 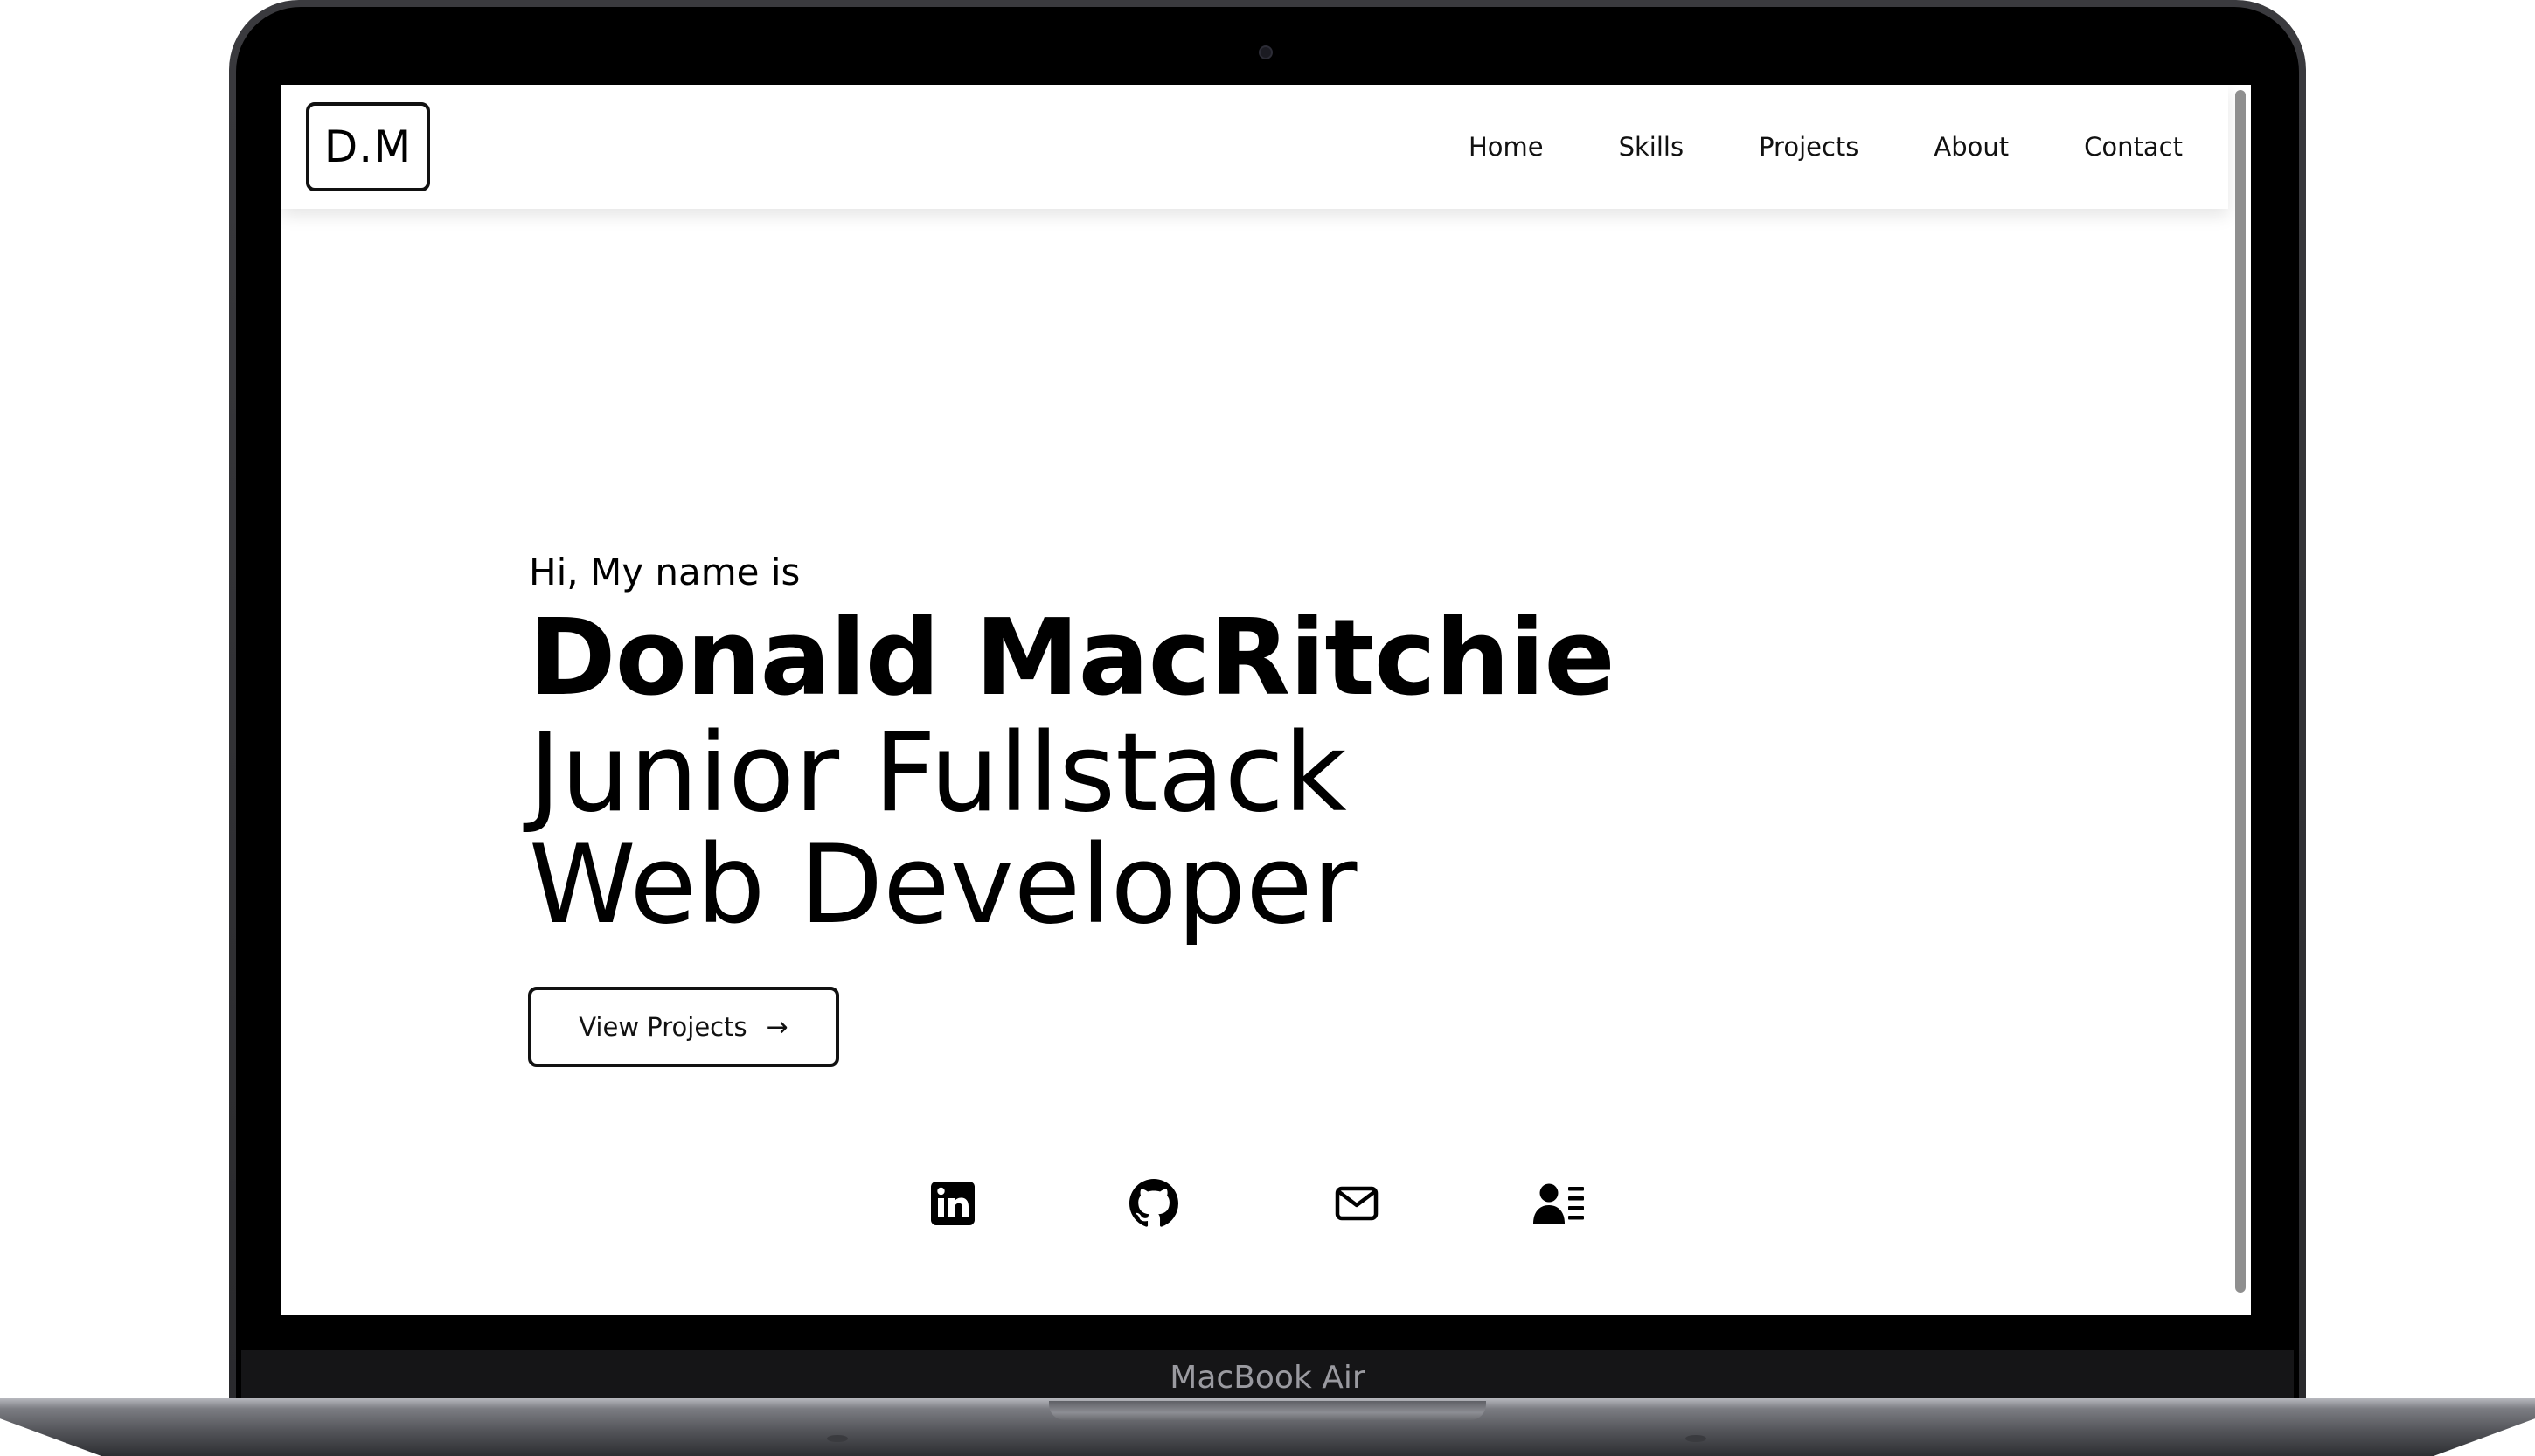 I want to click on email-link, so click(x=1356, y=1203).